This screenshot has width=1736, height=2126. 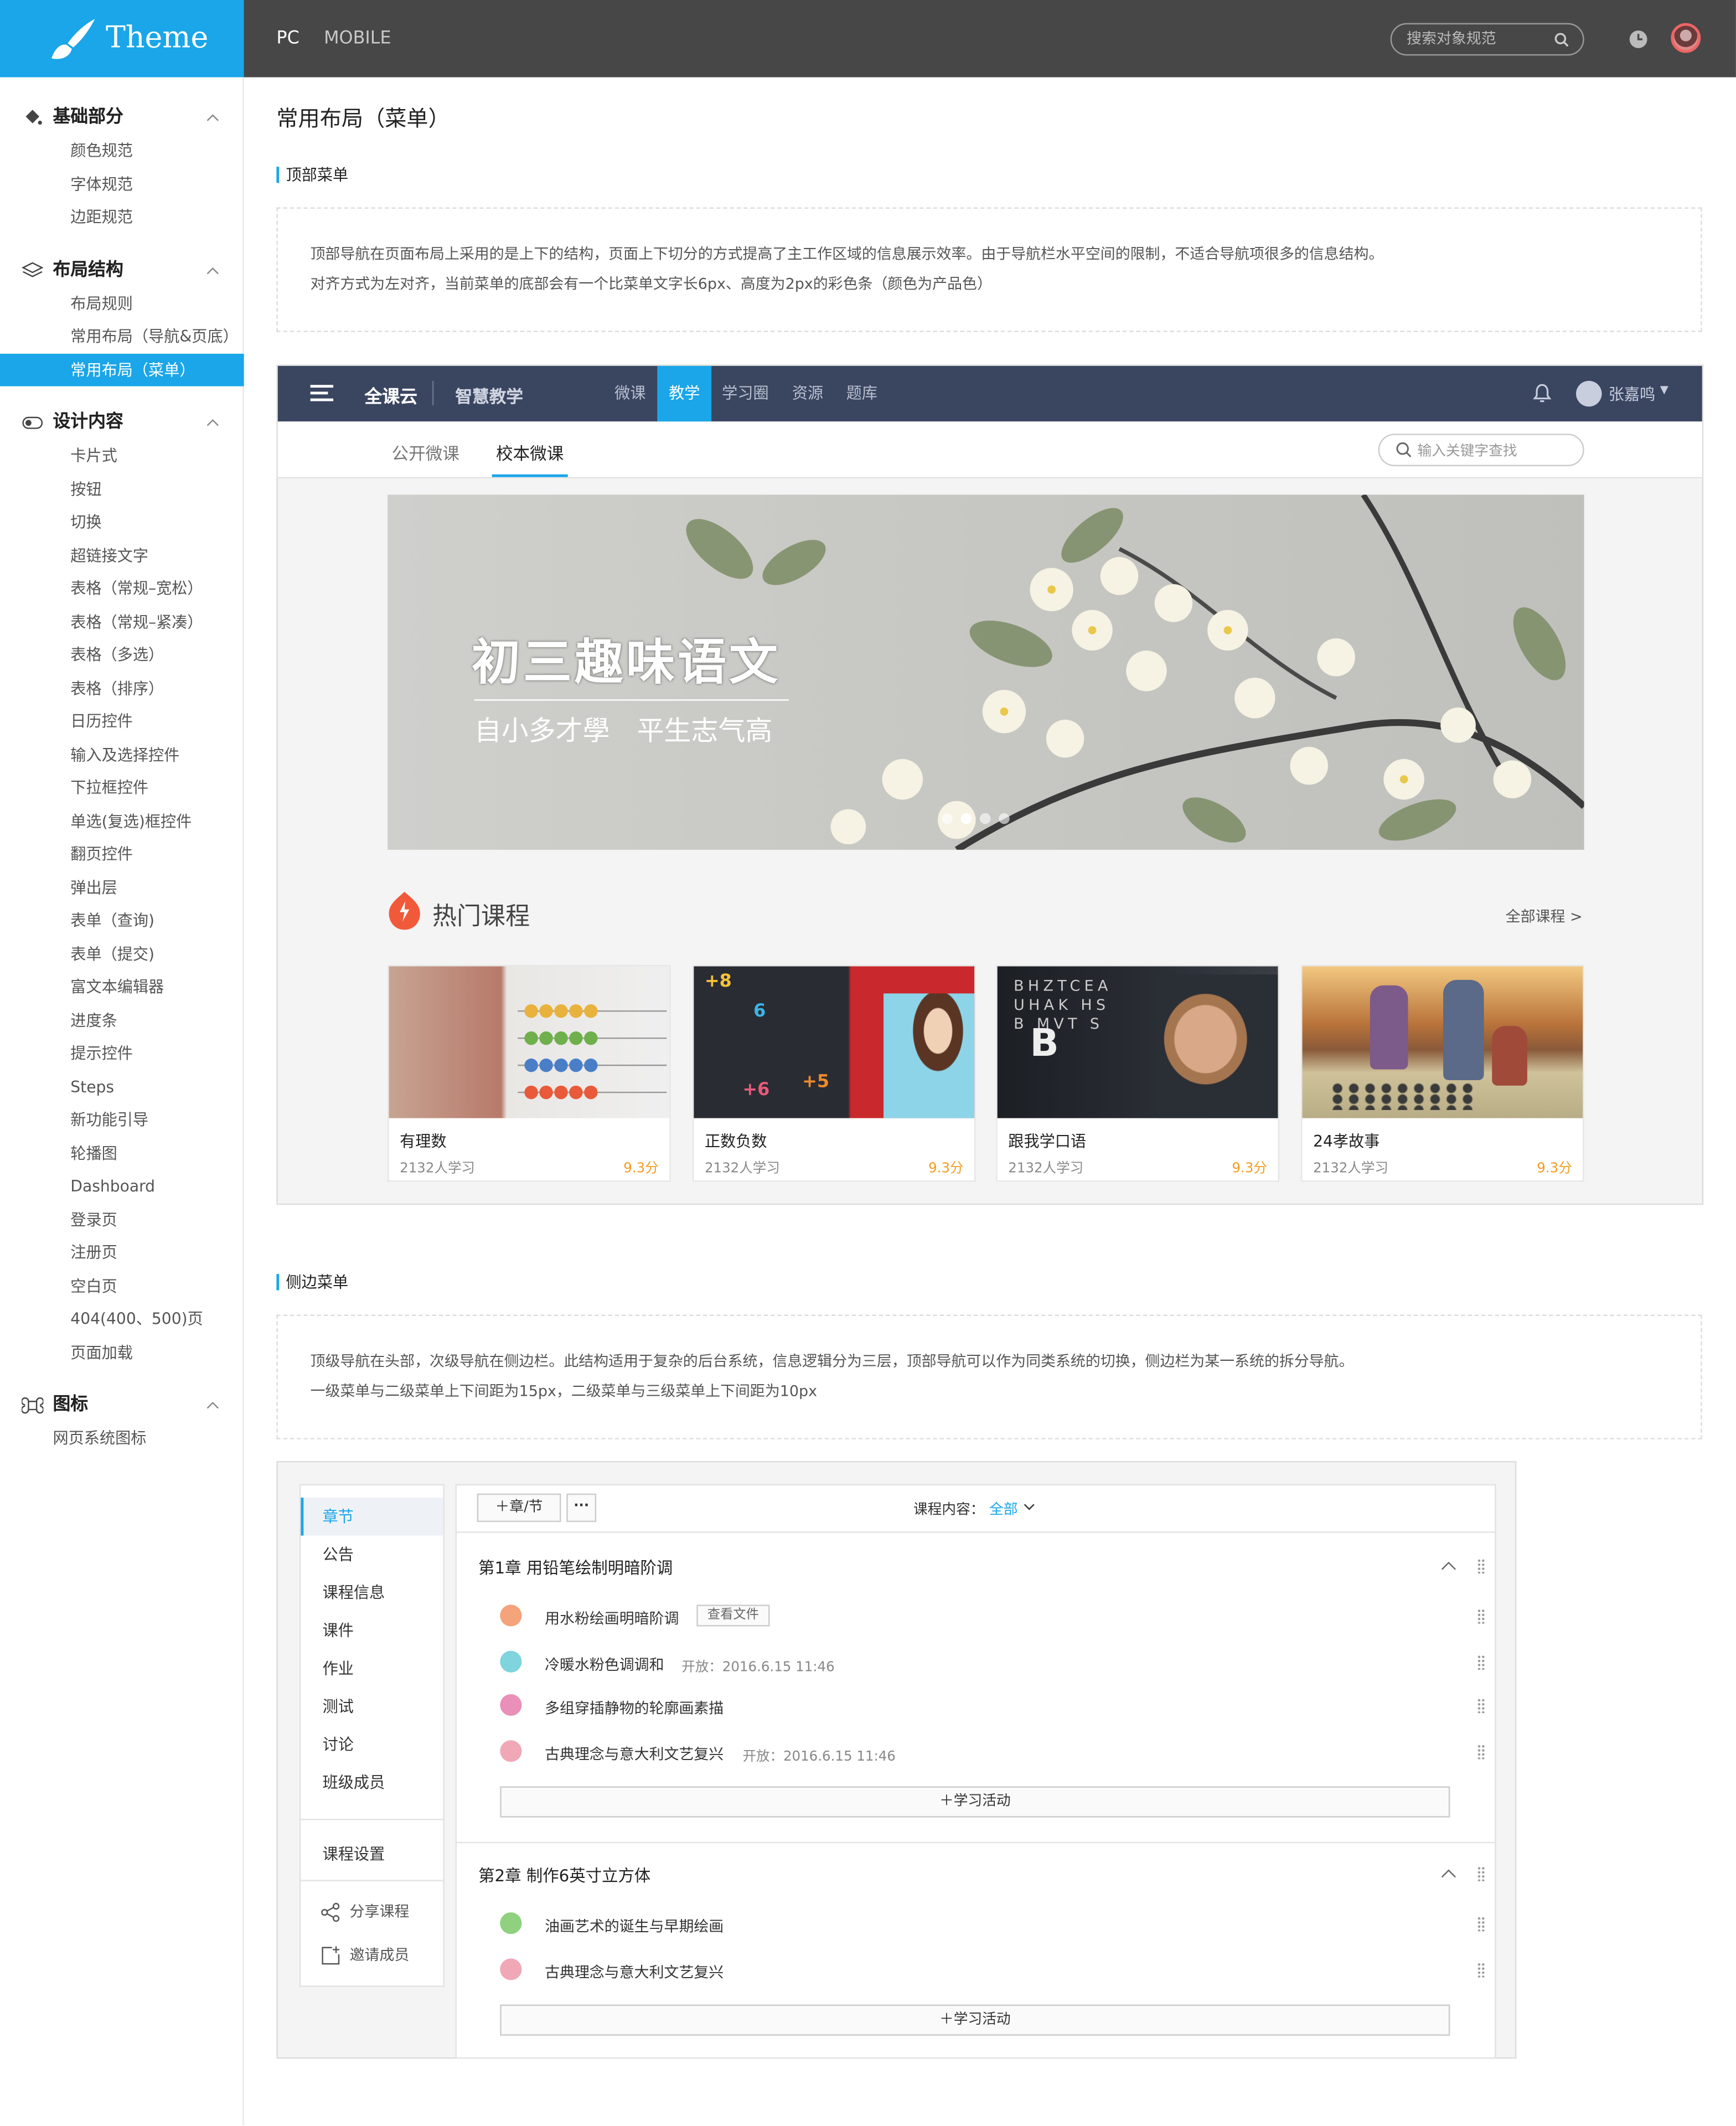 I want to click on view-file-button: 查看文件, so click(x=733, y=1615).